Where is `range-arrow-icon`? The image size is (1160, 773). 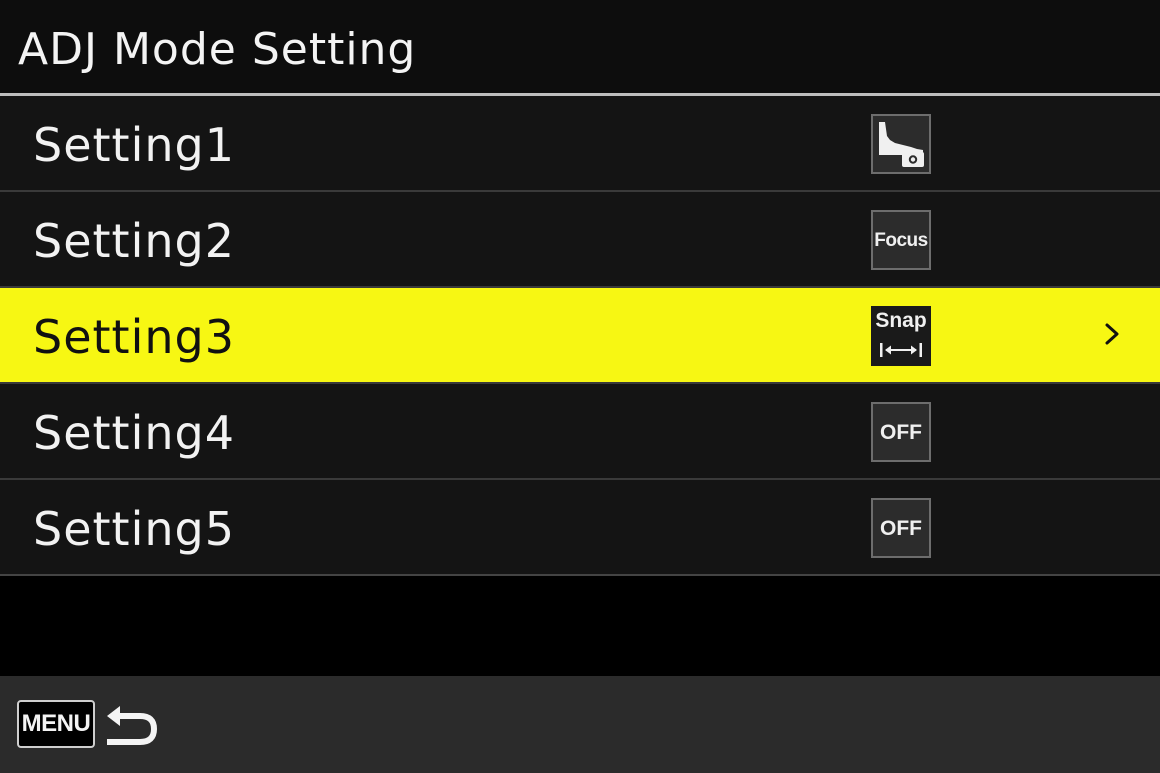 range-arrow-icon is located at coordinates (901, 350).